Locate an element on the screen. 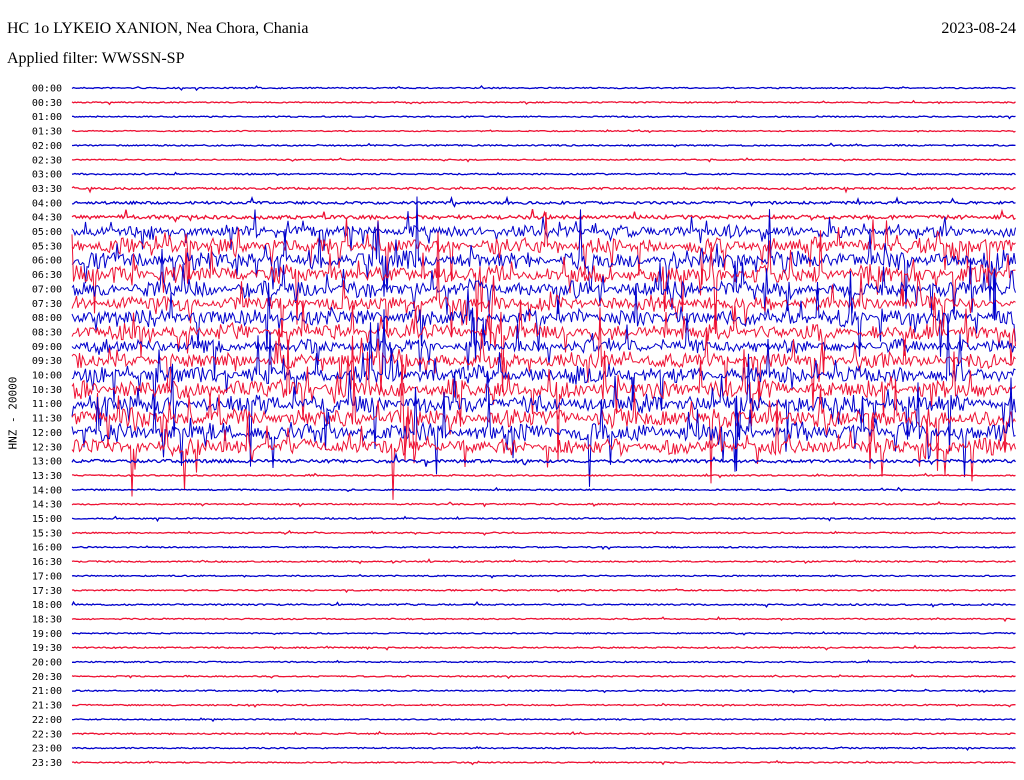 This screenshot has height=780, width=1024. time-tick-label: 22:00 is located at coordinates (47, 720).